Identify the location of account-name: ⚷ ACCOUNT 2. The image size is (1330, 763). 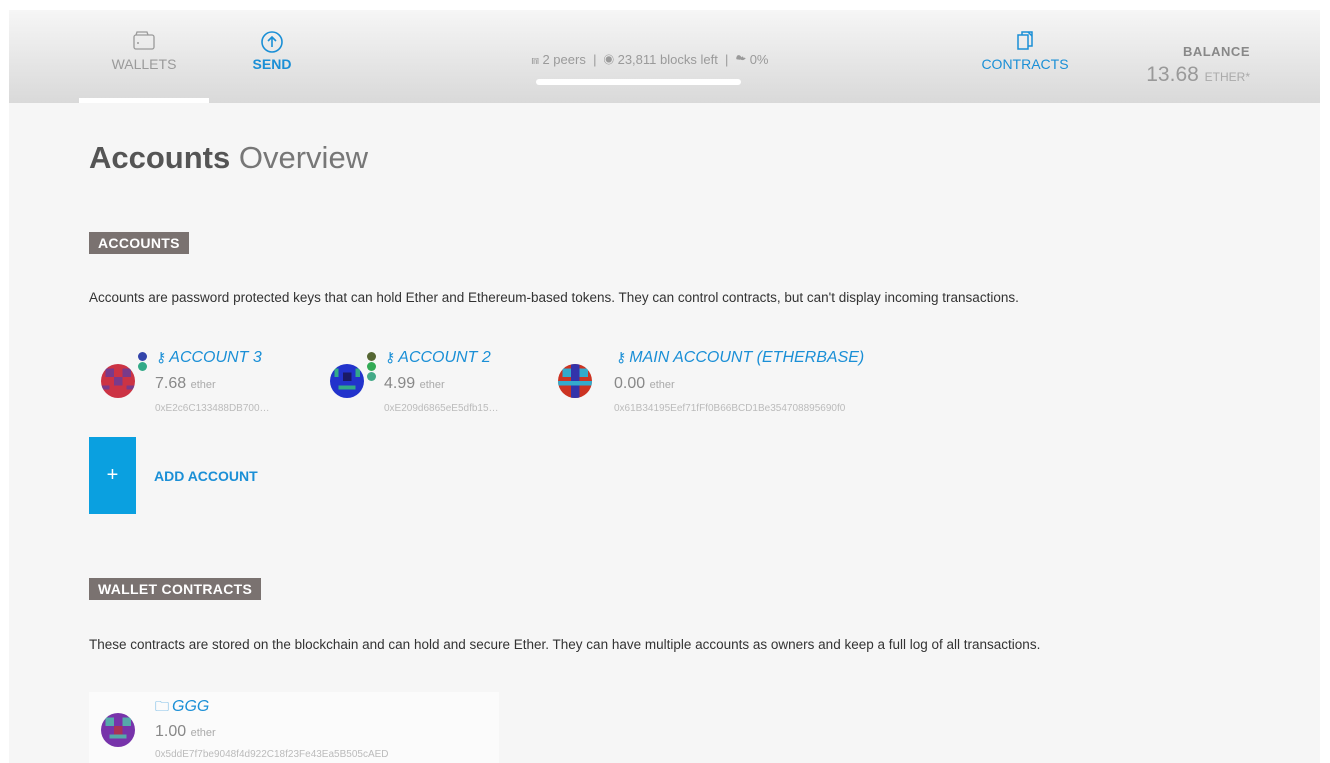
(438, 358).